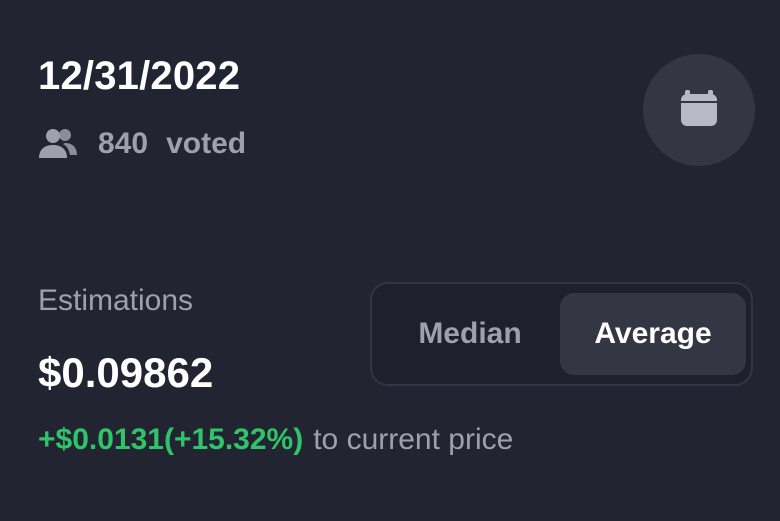  Describe the element at coordinates (171, 439) in the screenshot. I see `price-change-delta: +$0.0131(+15.32%)` at that location.